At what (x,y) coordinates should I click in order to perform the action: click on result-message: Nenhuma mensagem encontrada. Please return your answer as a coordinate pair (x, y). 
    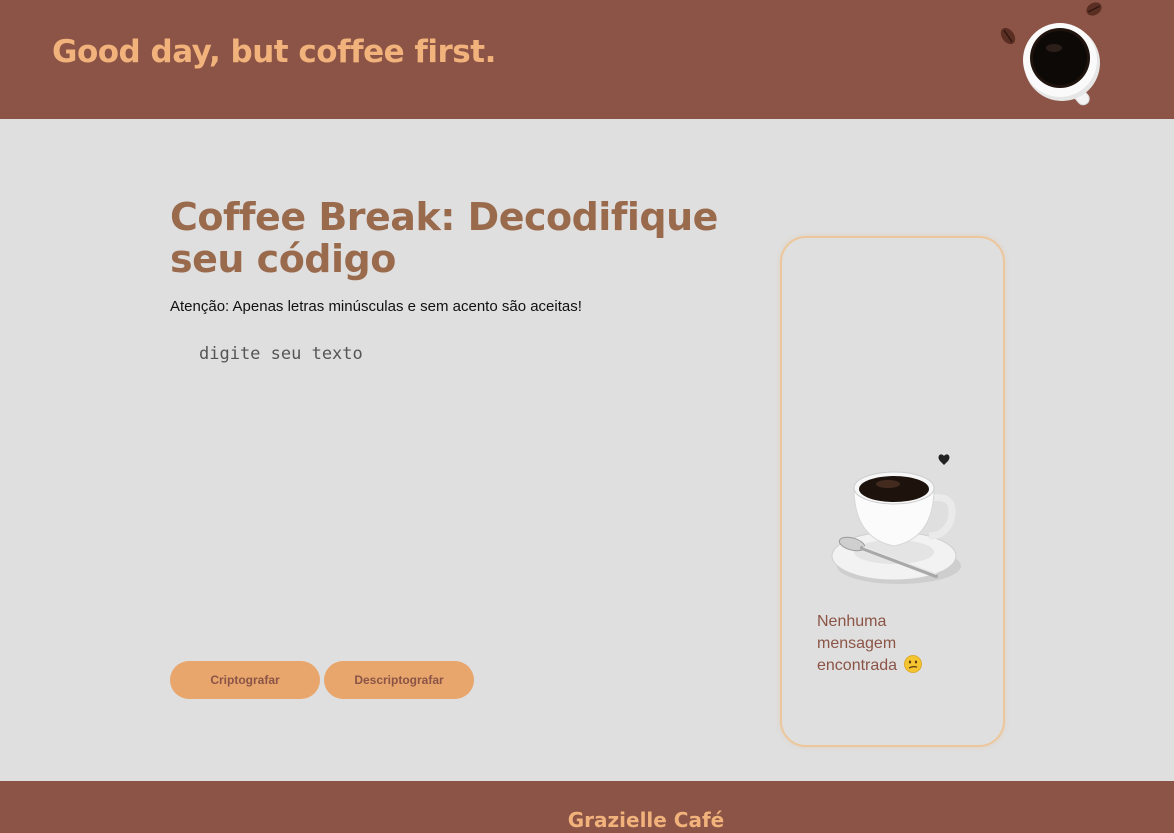
    Looking at the image, I should click on (882, 644).